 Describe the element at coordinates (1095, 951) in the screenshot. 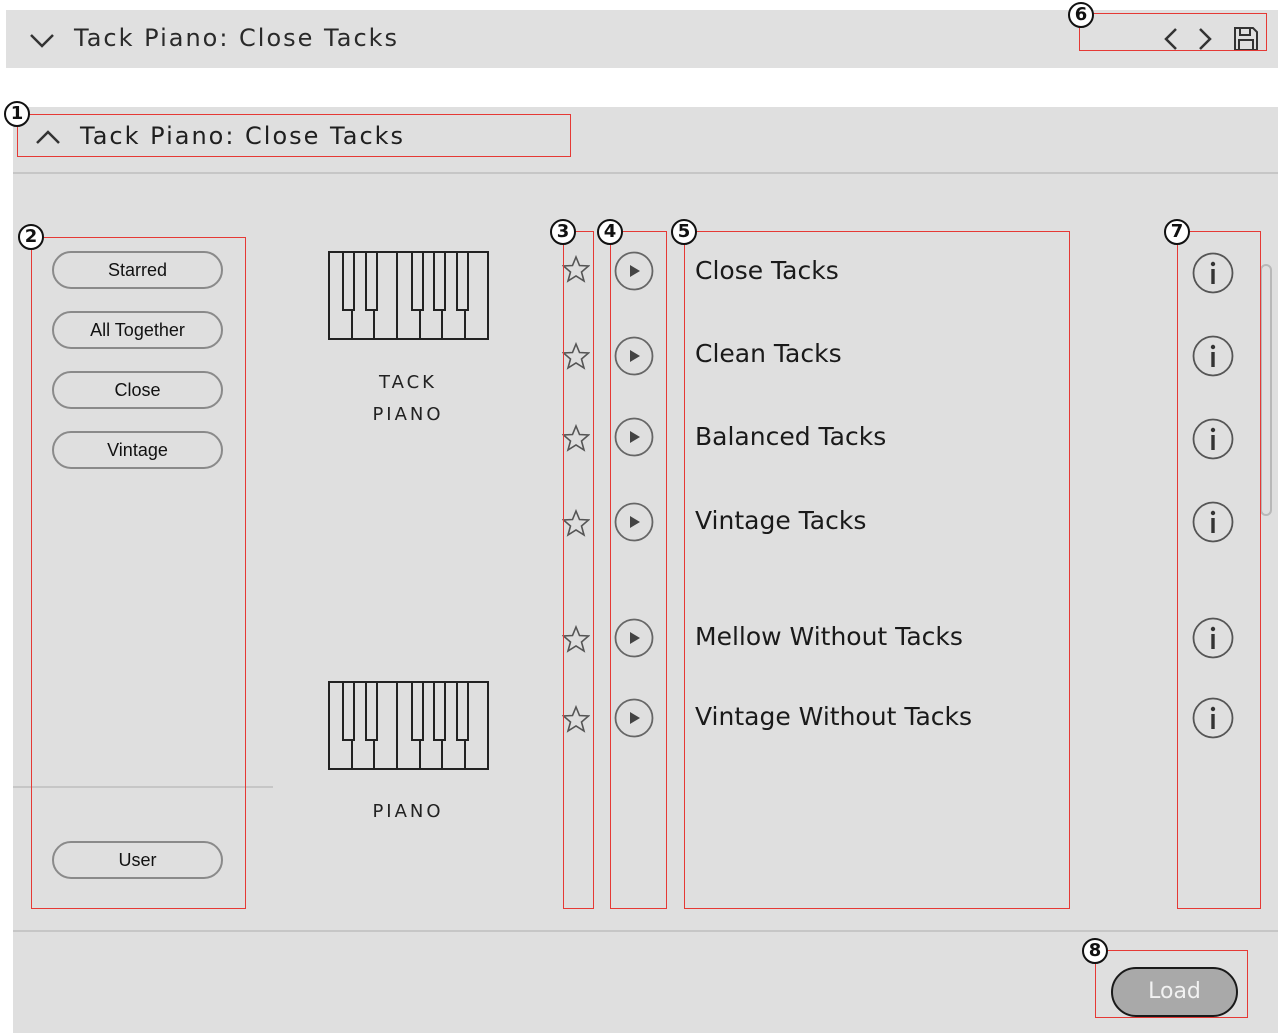

I see `callout-8: 8` at that location.